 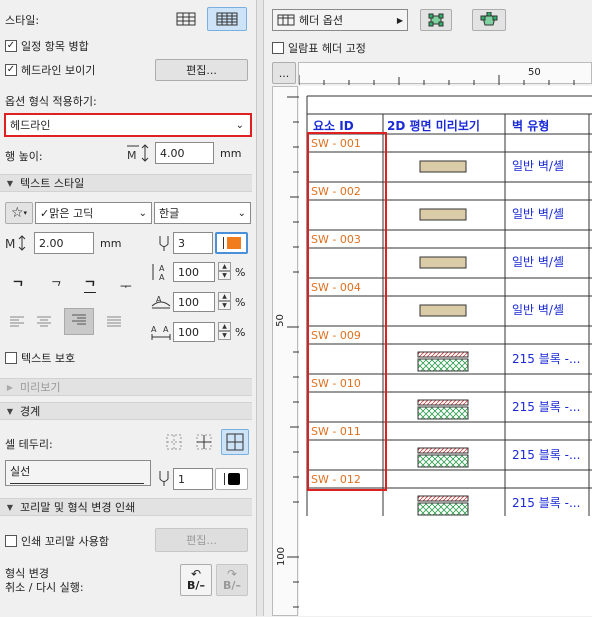 What do you see at coordinates (278, 48) in the screenshot?
I see `fix-header-checkbox` at bounding box center [278, 48].